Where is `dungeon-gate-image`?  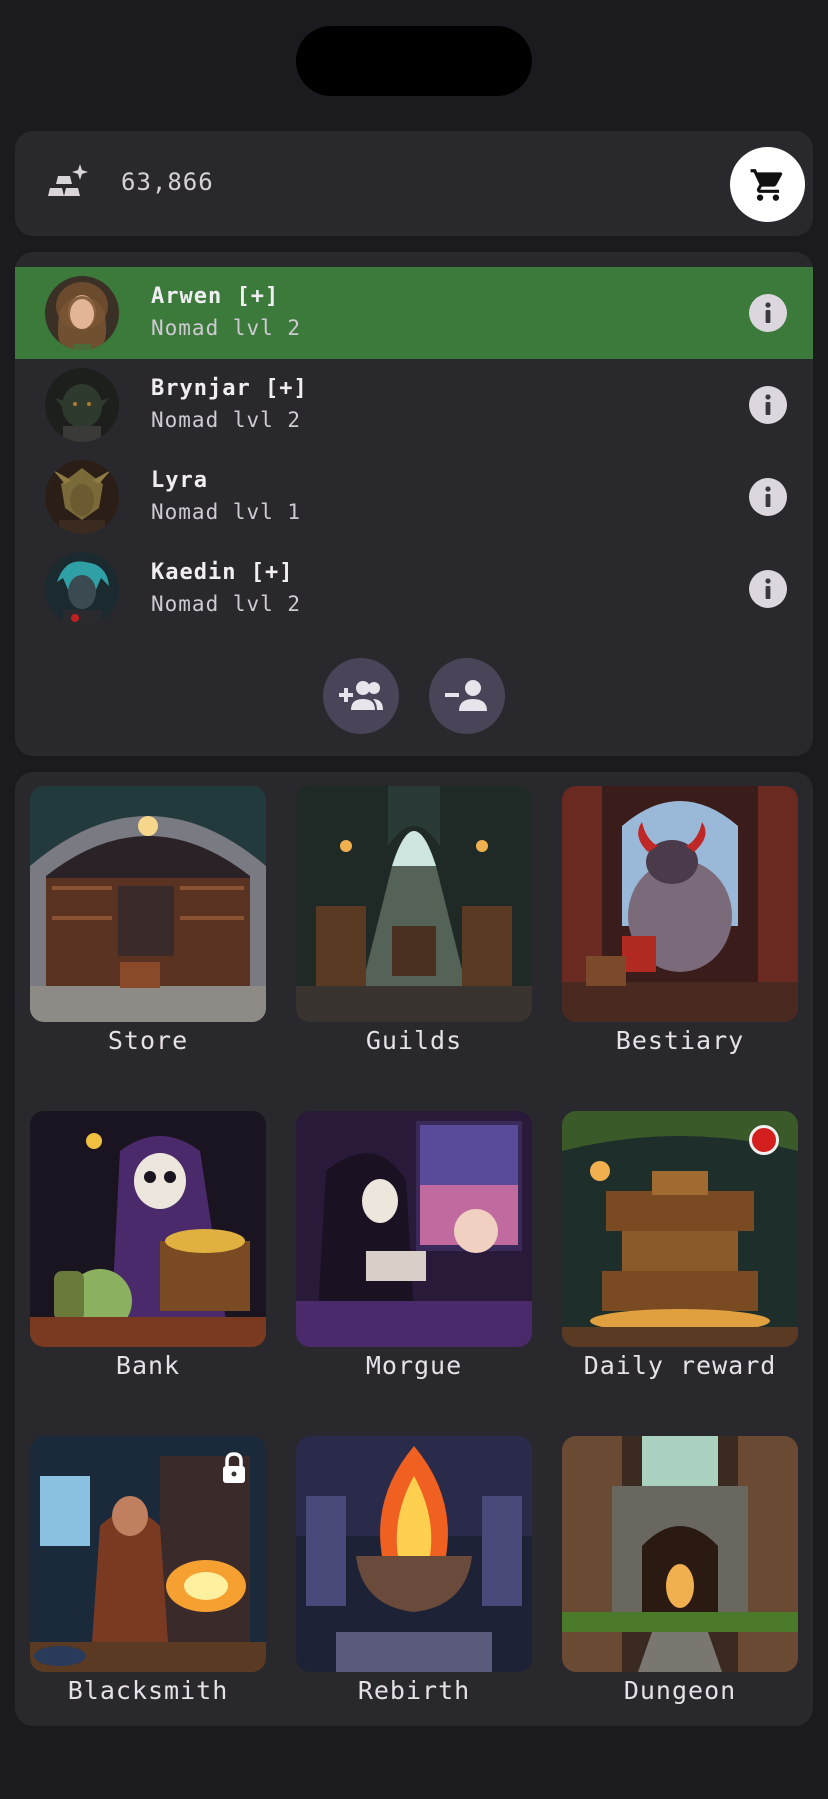 dungeon-gate-image is located at coordinates (680, 1554).